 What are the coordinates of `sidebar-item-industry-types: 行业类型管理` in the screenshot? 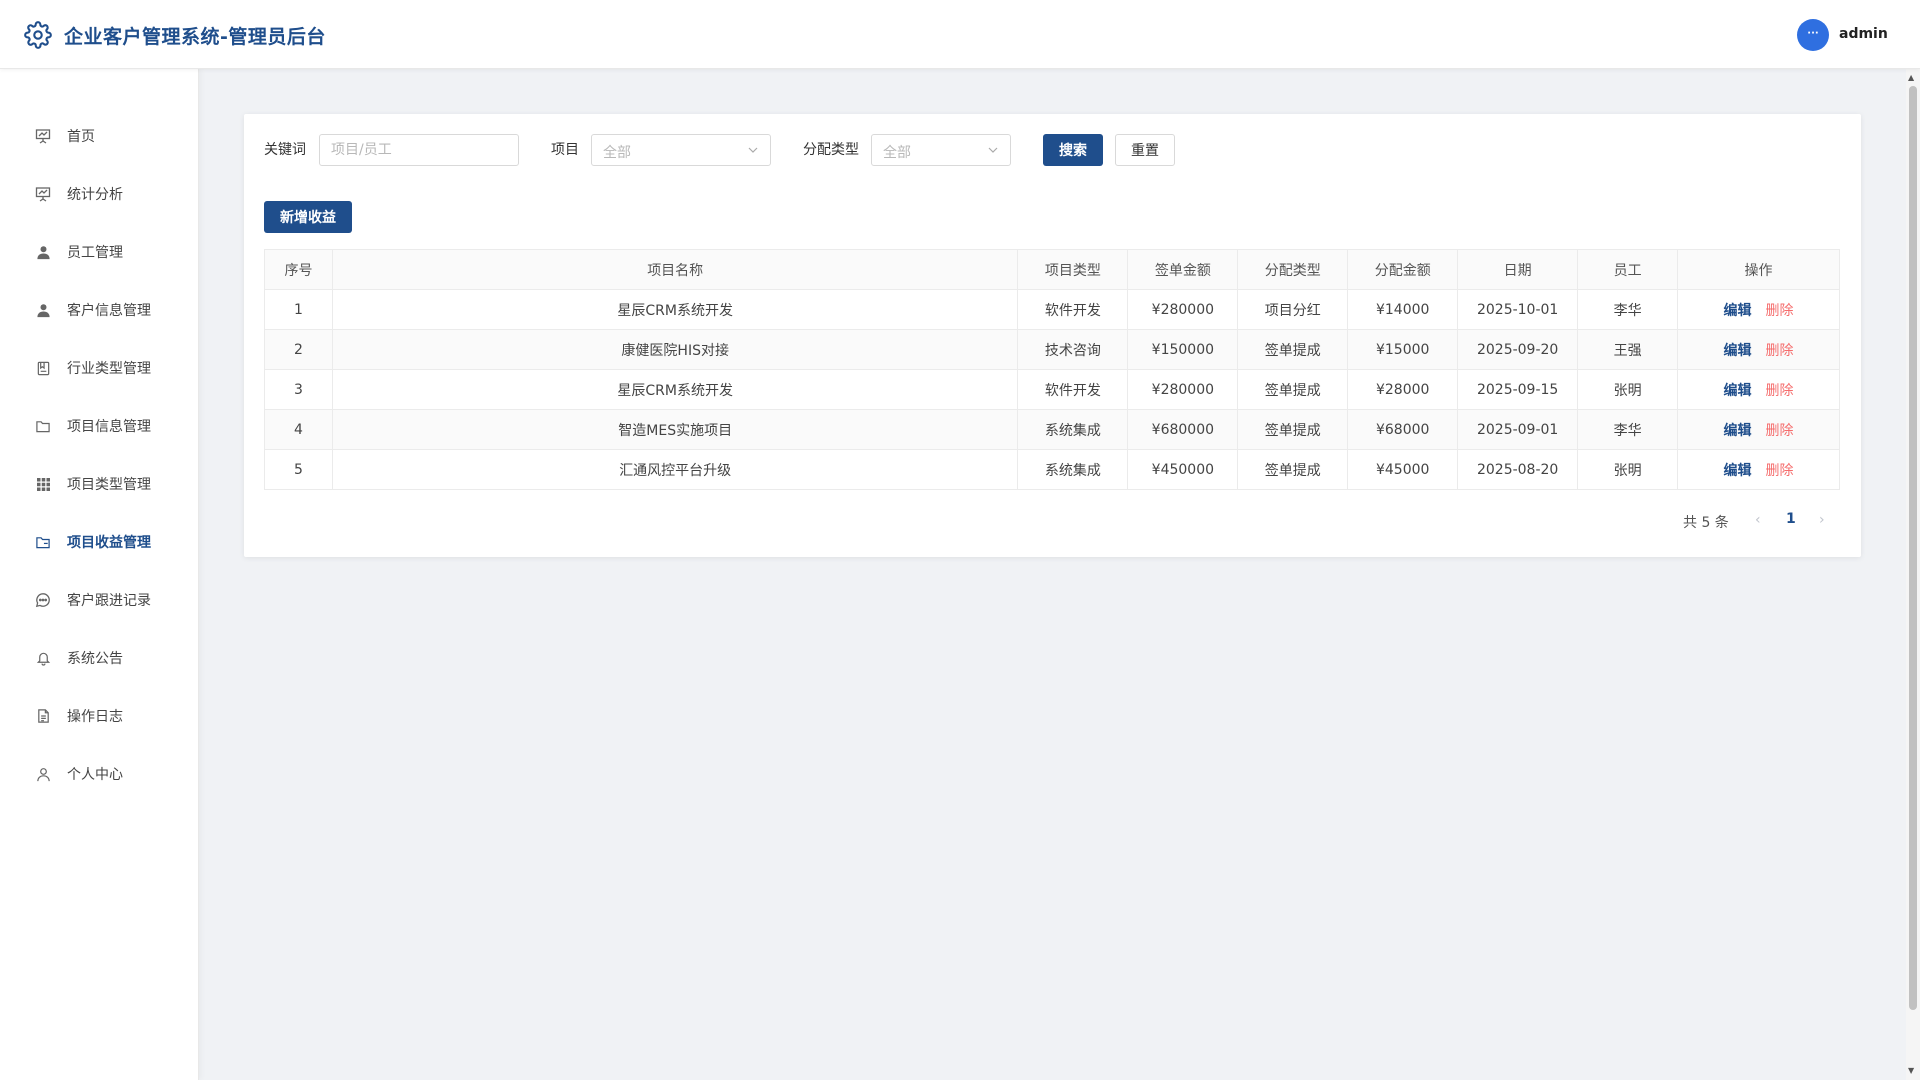 It's located at (99, 368).